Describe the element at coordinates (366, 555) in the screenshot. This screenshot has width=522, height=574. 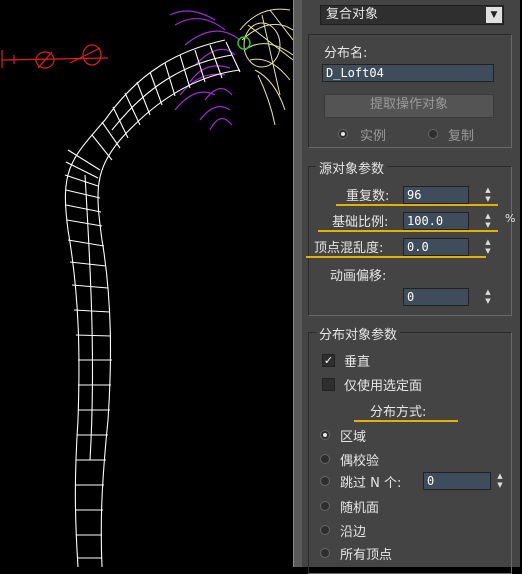
I see `all-vertices-label: 所有顶点` at that location.